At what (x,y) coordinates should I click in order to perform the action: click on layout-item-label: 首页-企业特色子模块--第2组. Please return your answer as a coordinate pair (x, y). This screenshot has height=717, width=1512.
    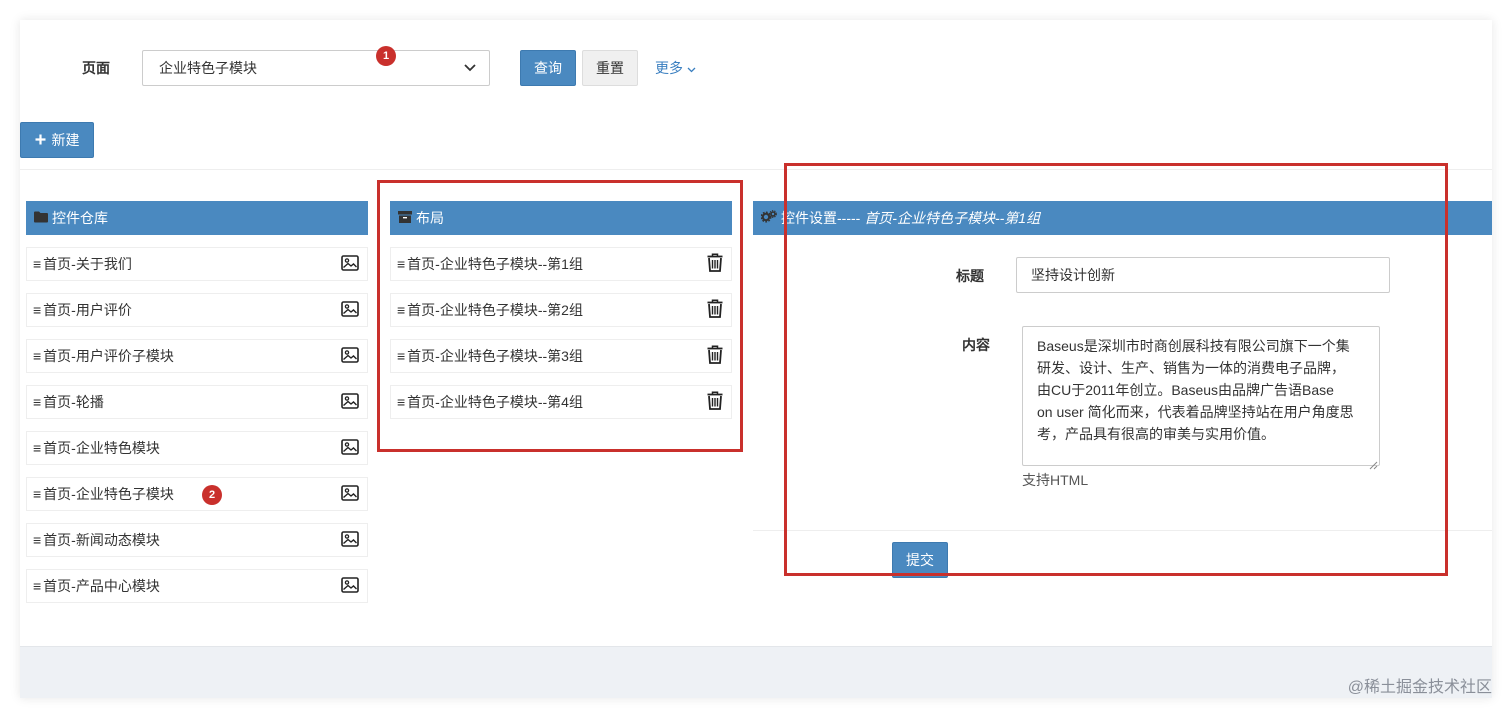
    Looking at the image, I should click on (495, 310).